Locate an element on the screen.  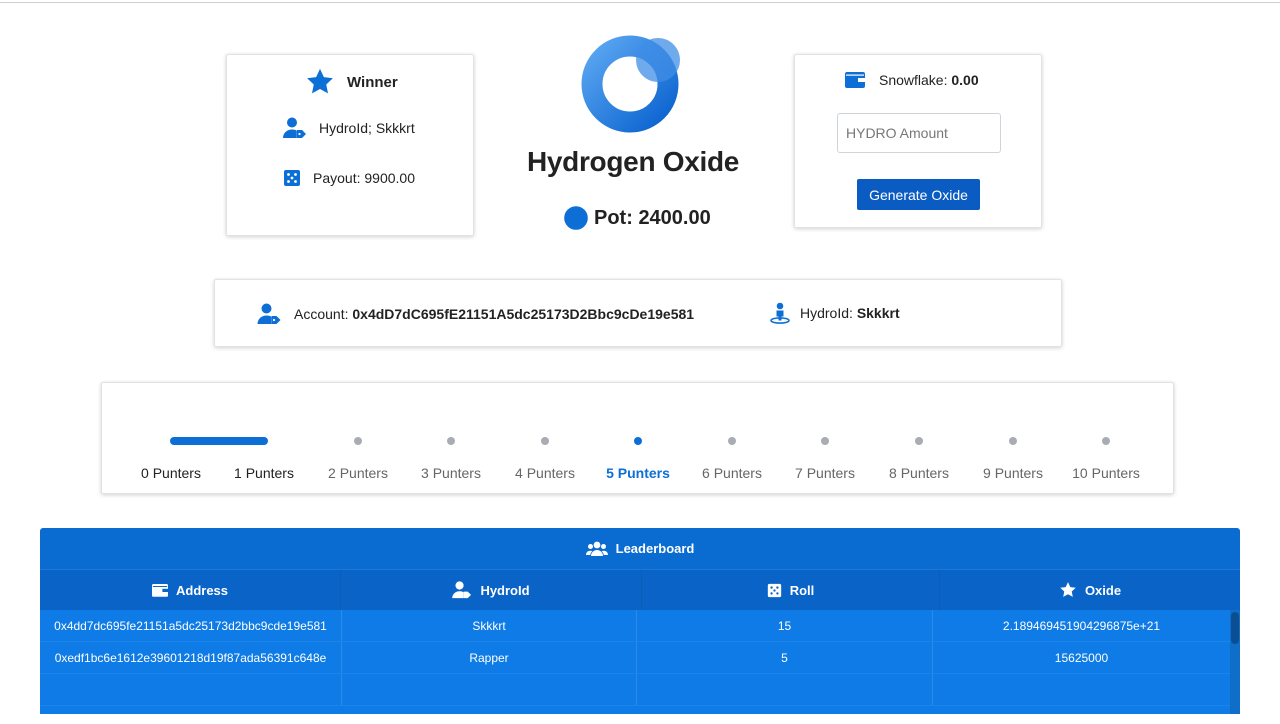
users-icon is located at coordinates (596, 548).